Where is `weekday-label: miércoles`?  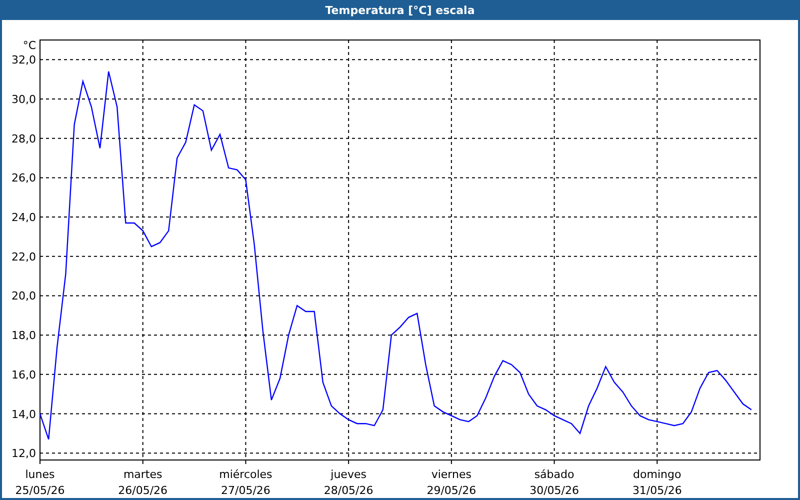
weekday-label: miércoles is located at coordinates (245, 474).